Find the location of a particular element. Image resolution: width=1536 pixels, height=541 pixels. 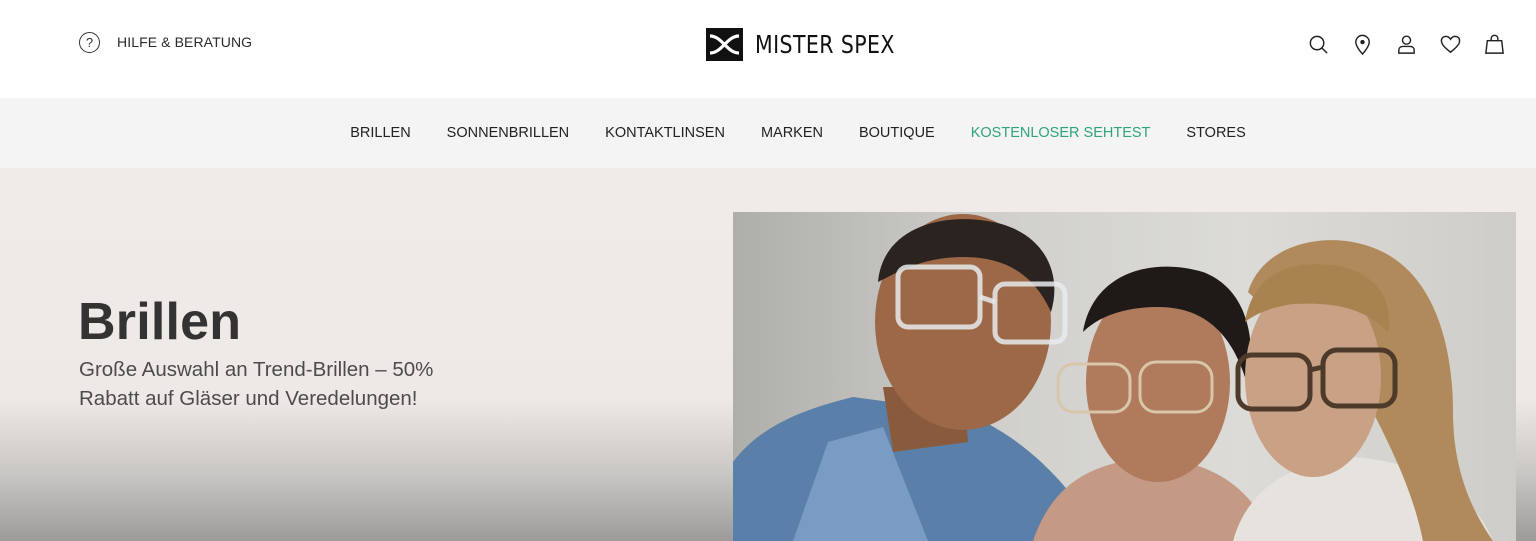

help-label: HILFE & BERATUNG is located at coordinates (185, 42).